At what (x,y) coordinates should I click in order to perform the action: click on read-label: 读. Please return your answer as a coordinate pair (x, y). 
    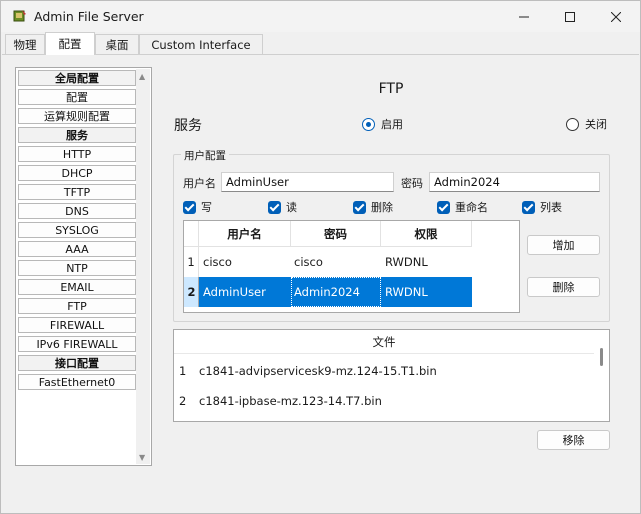
    Looking at the image, I should click on (291, 207).